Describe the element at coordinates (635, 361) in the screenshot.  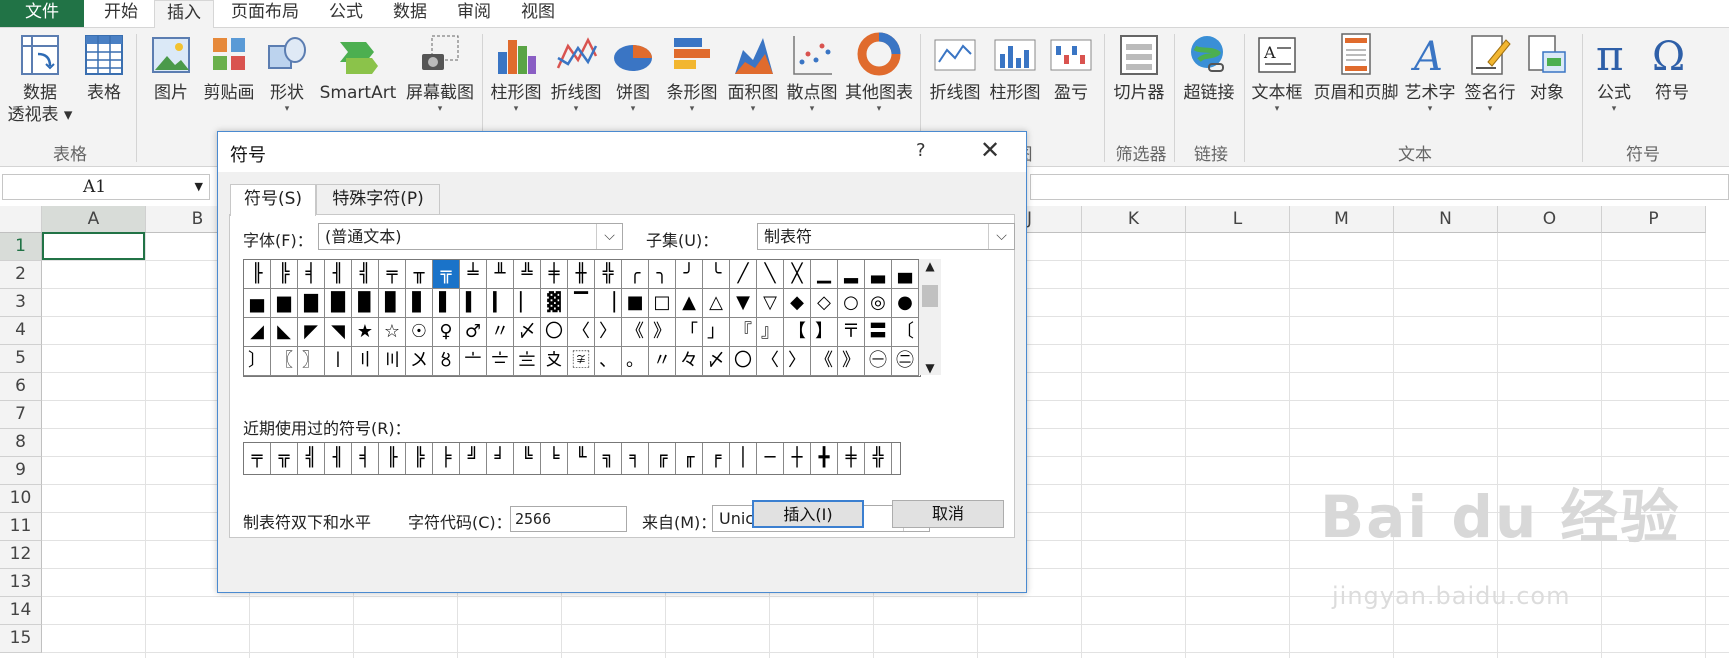
I see `symbol-cell: 。` at that location.